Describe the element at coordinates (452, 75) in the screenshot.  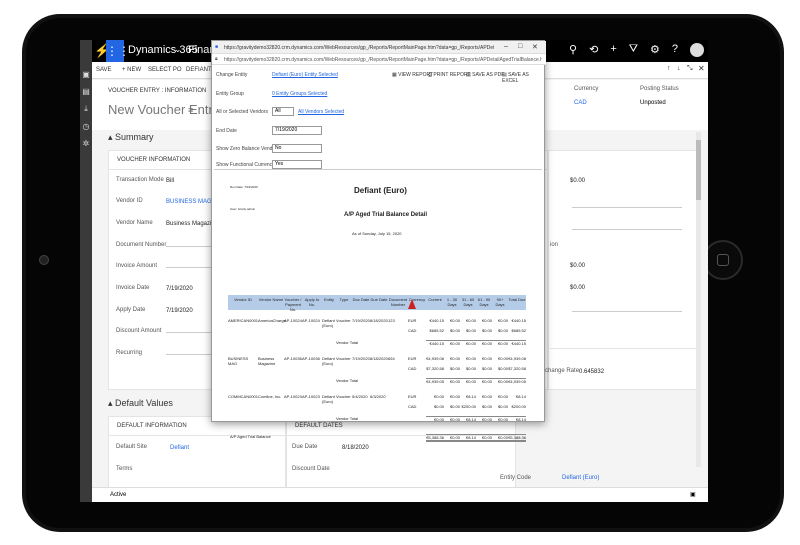
I see `print-report-label: PRINT REPORT` at that location.